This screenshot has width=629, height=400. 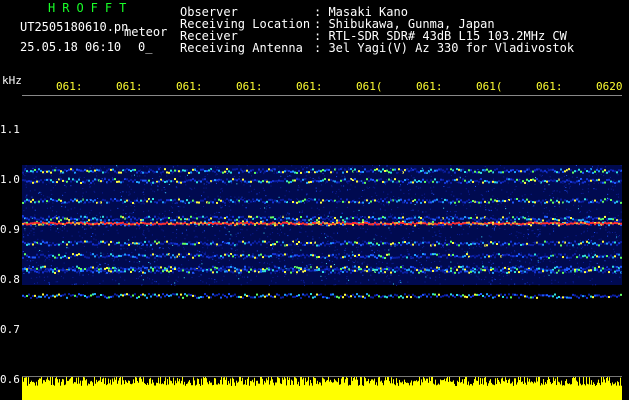 I want to click on signal-band, so click(x=322, y=296).